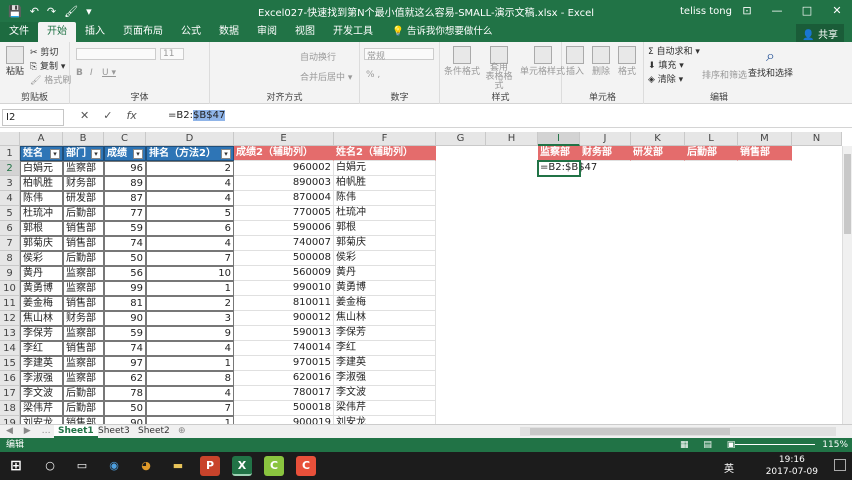  What do you see at coordinates (83, 139) in the screenshot?
I see `col-header-B: B` at bounding box center [83, 139].